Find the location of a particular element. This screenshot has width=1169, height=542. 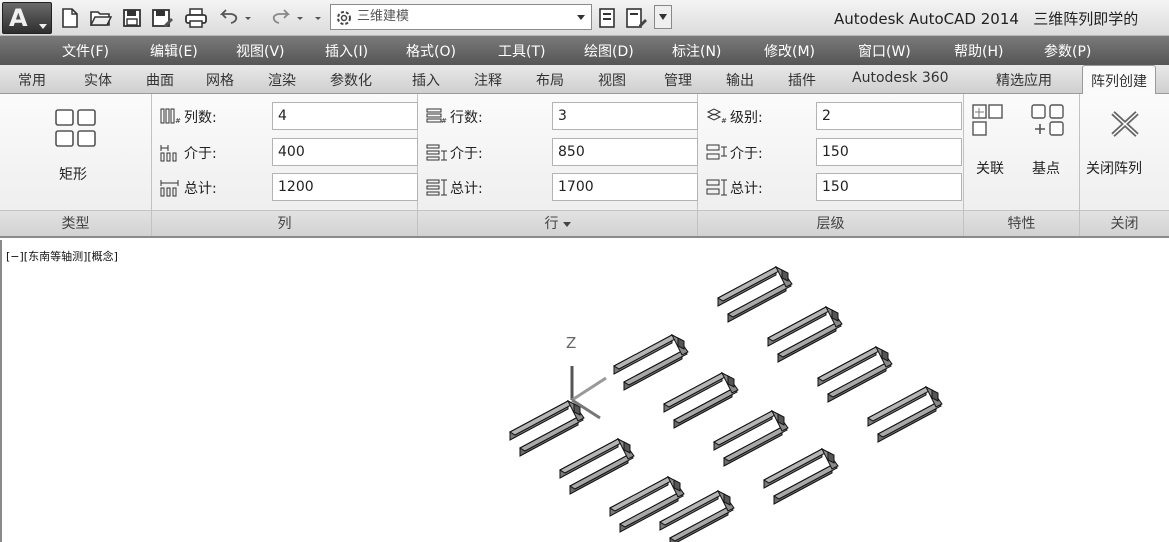

panel-levels: # 级别: 介于: 总计: 层级 is located at coordinates (831, 165).